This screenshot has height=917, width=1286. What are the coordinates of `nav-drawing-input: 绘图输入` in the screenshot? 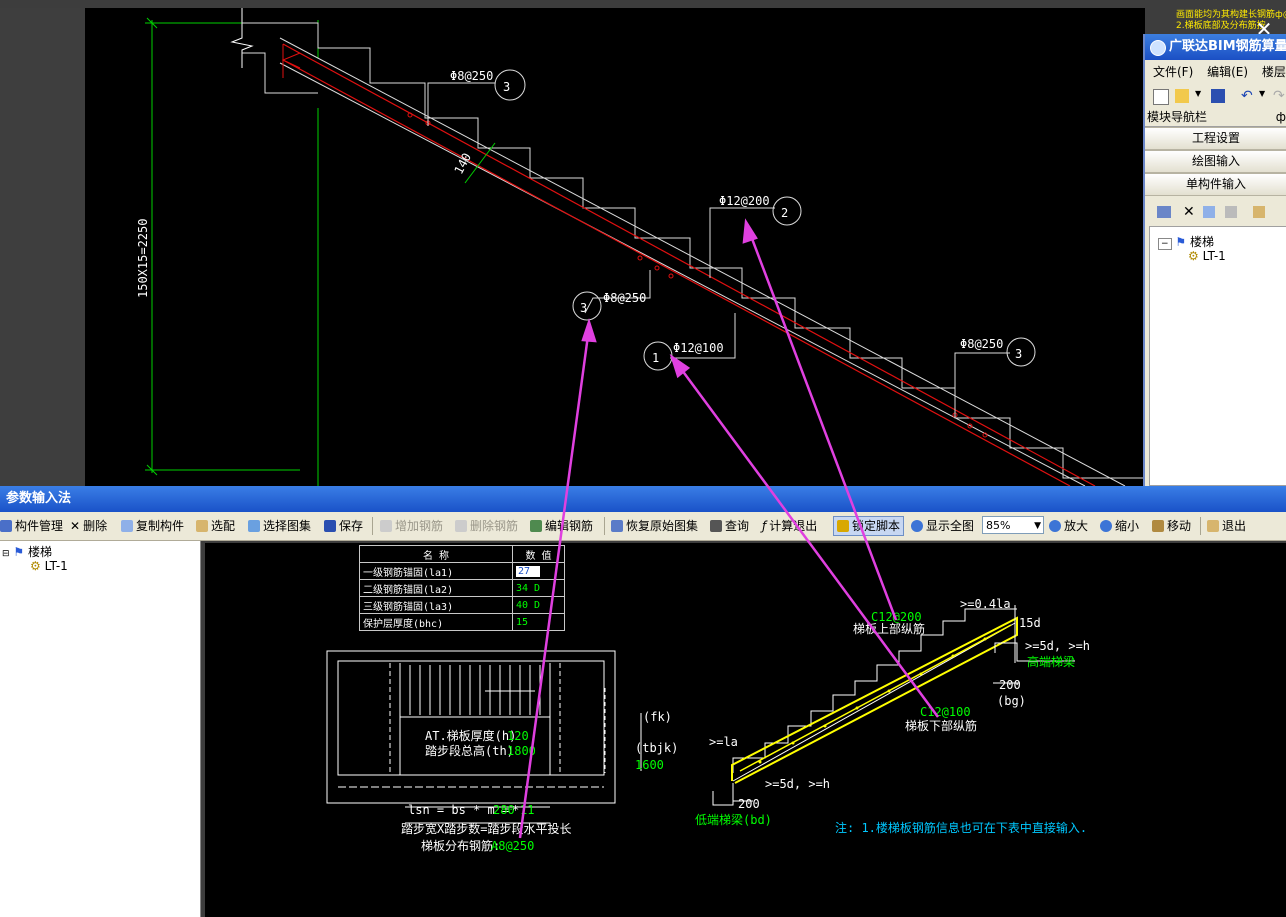 It's located at (1215, 161).